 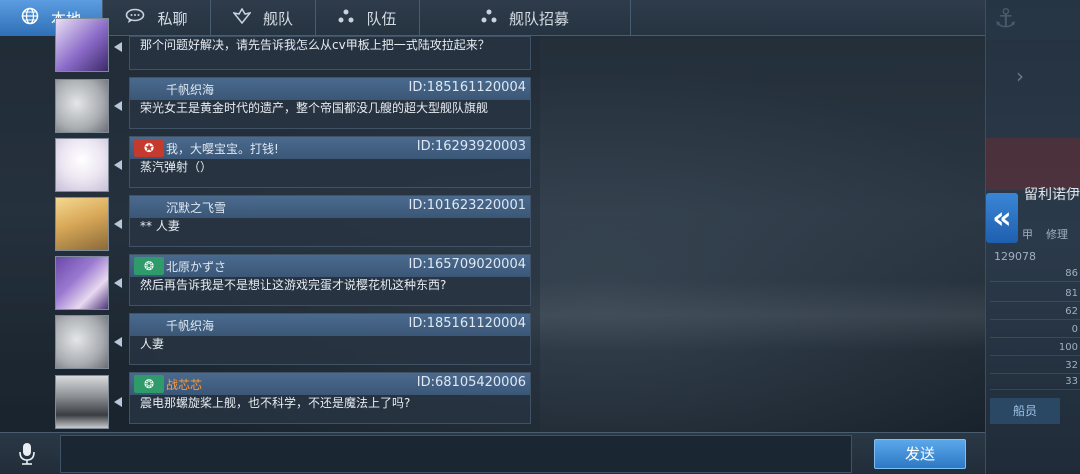 I want to click on chevron-right-icon: ›, so click(x=1020, y=76).